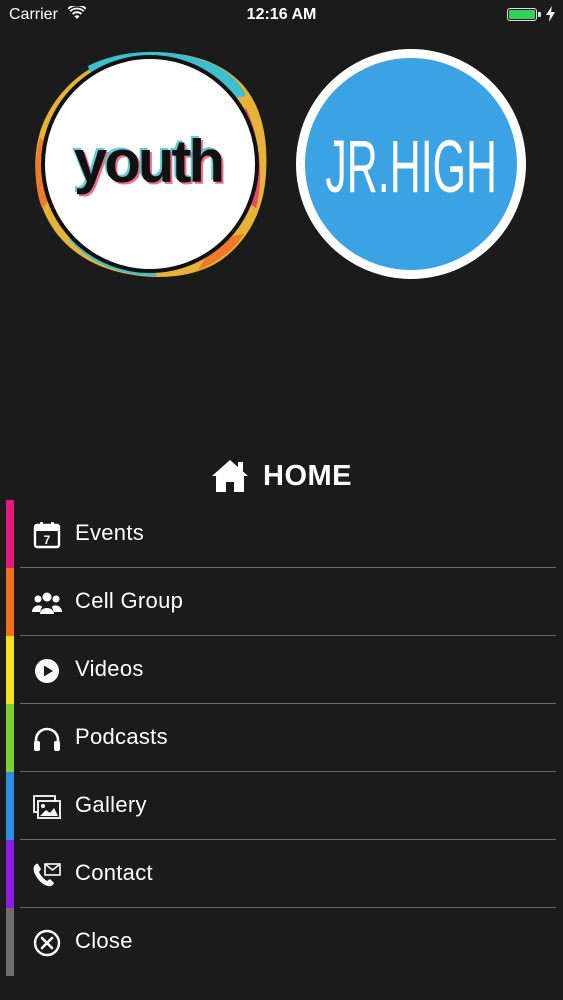  What do you see at coordinates (47, 603) in the screenshot?
I see `group-icon` at bounding box center [47, 603].